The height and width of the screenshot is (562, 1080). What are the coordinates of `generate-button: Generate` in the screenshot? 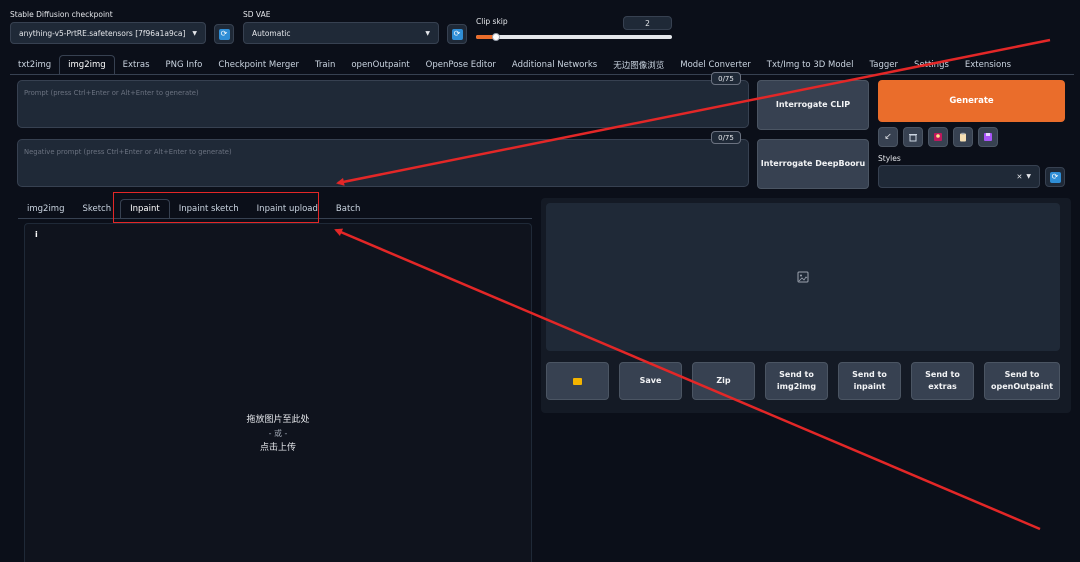 It's located at (971, 101).